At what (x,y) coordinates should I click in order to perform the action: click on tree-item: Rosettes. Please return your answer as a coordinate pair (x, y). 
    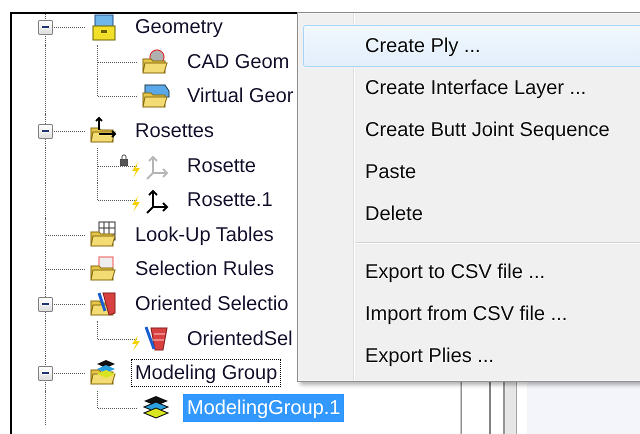
    Looking at the image, I should click on (174, 131).